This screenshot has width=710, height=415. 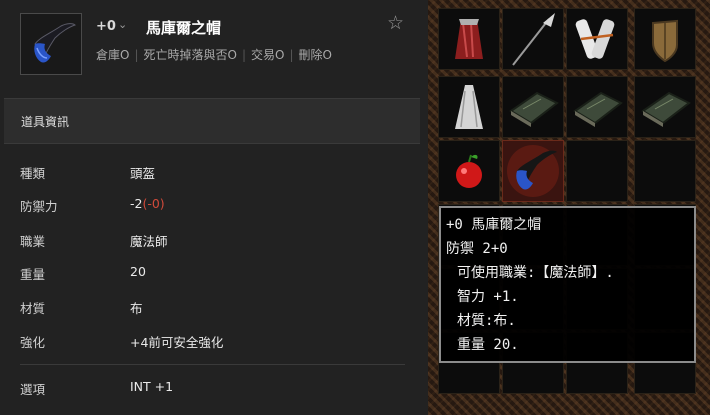 I want to click on info-row-weight: 重量 20, so click(x=214, y=274).